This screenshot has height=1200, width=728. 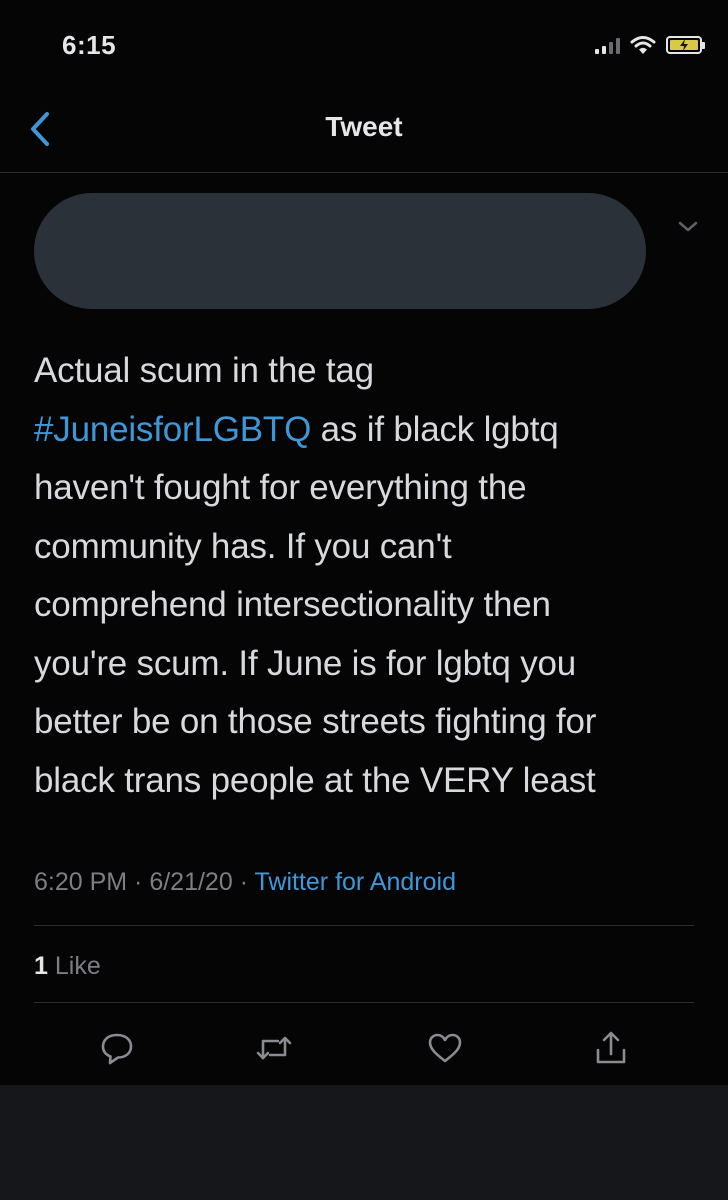 I want to click on tweet-meta: 6:20 PM · 6/21/20 · Twitter for Android, so click(x=245, y=882).